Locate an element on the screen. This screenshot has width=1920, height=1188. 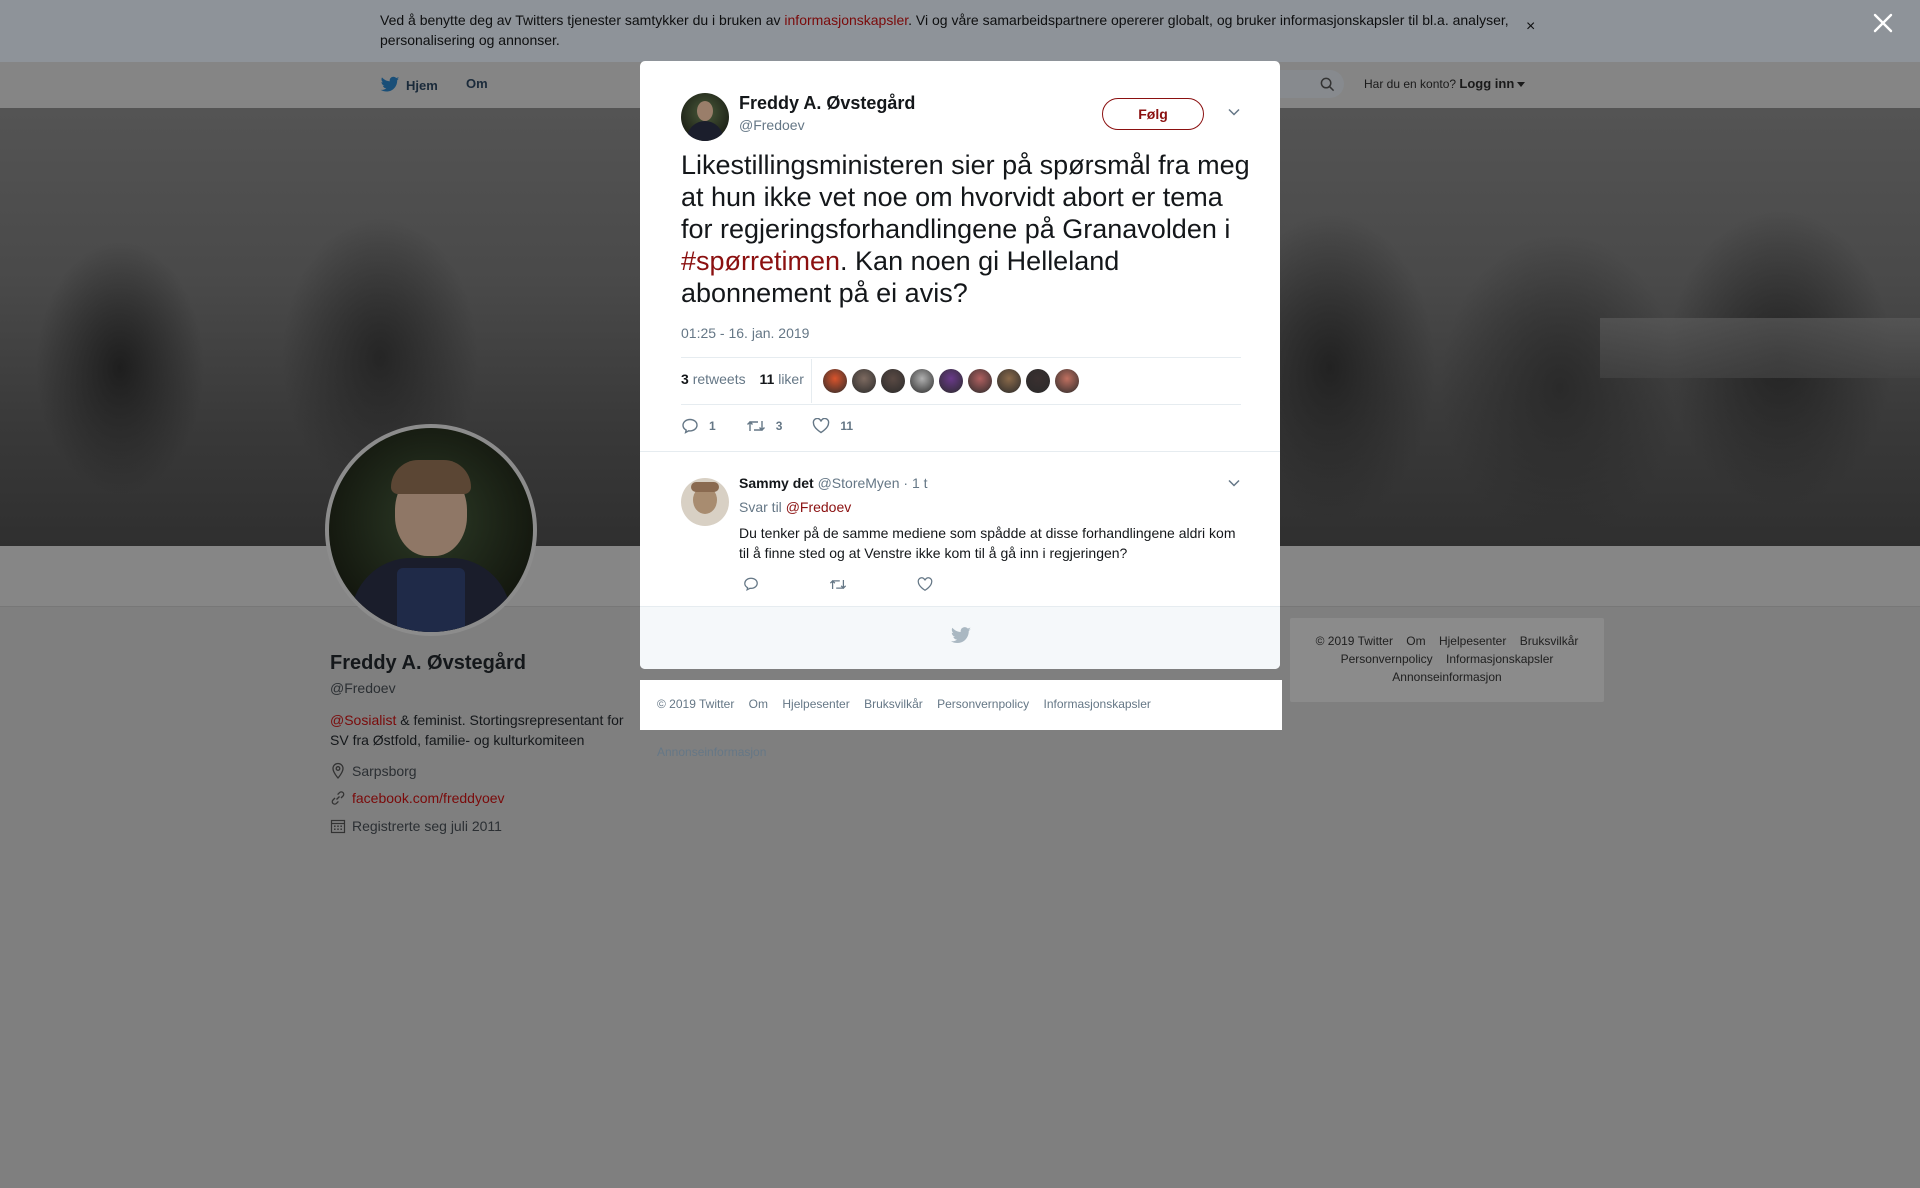
side-footer-link-ads: Annonseinformasjon is located at coordinates (1446, 677).